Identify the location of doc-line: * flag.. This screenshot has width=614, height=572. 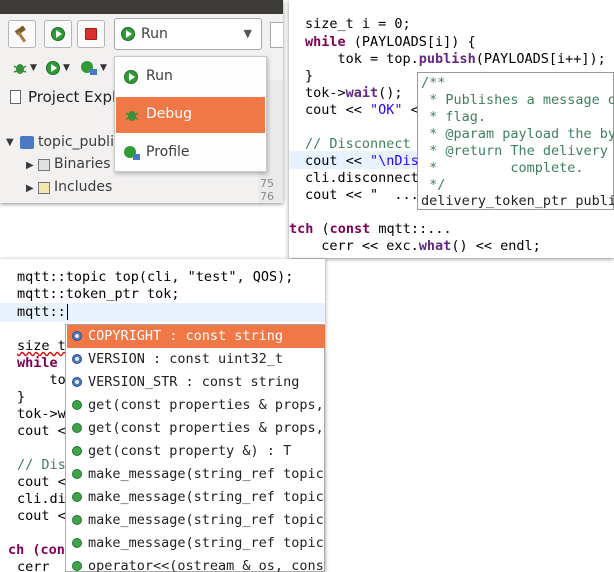
(454, 117).